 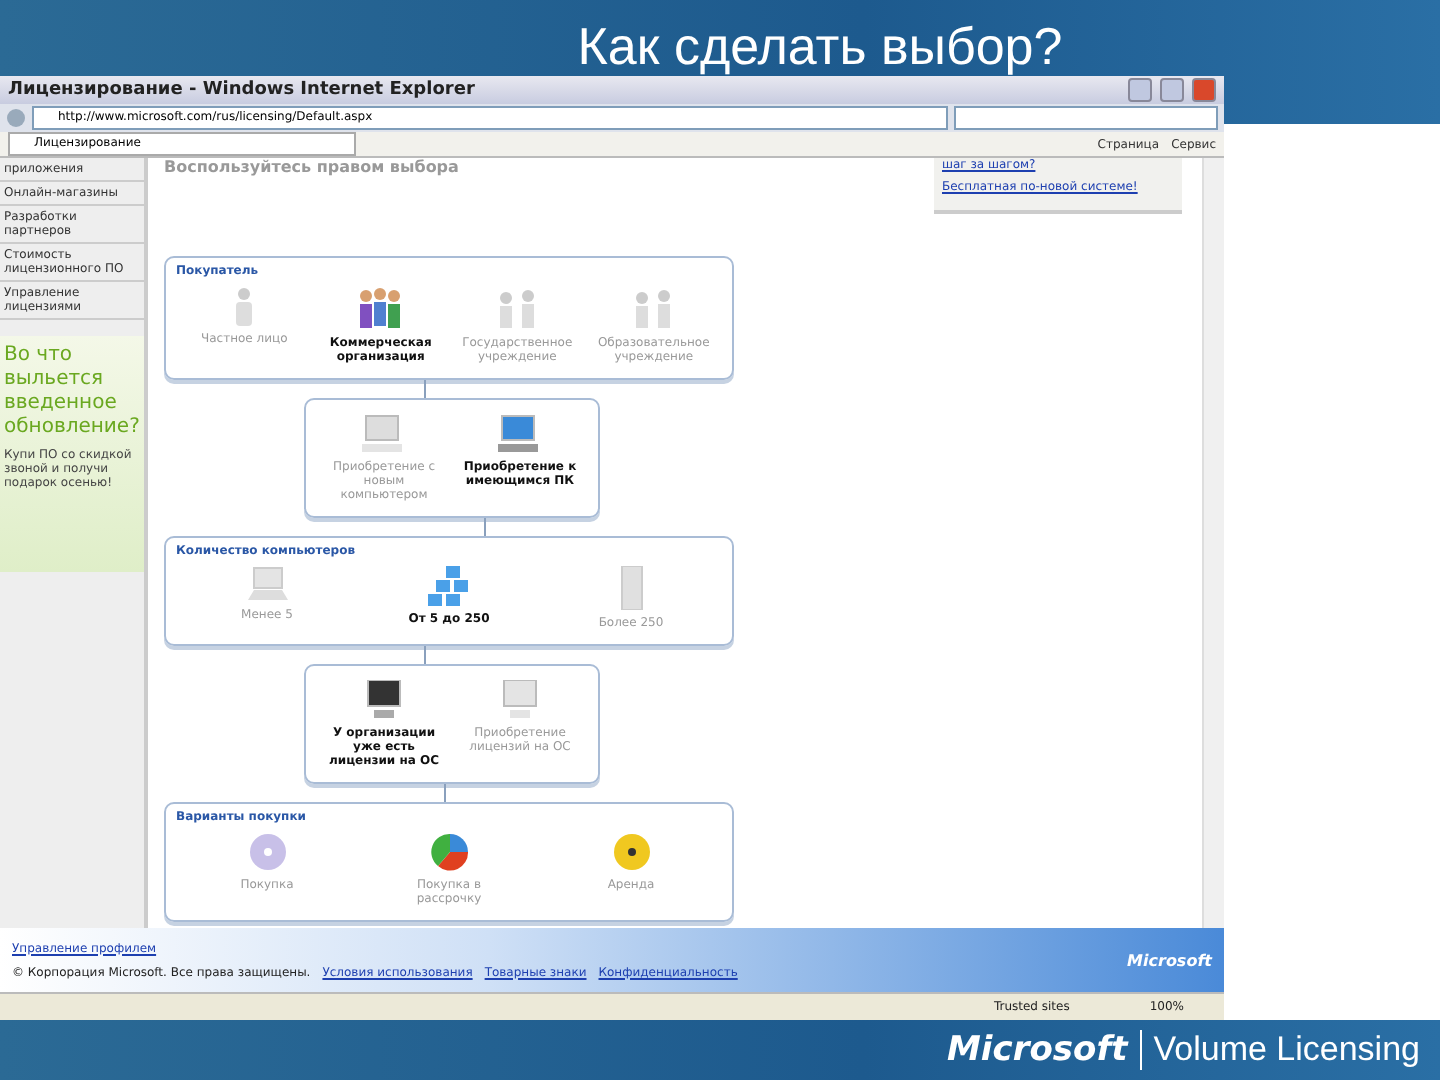 I want to click on page-heading: Воспользуйтесь правом выбора, so click(x=311, y=167).